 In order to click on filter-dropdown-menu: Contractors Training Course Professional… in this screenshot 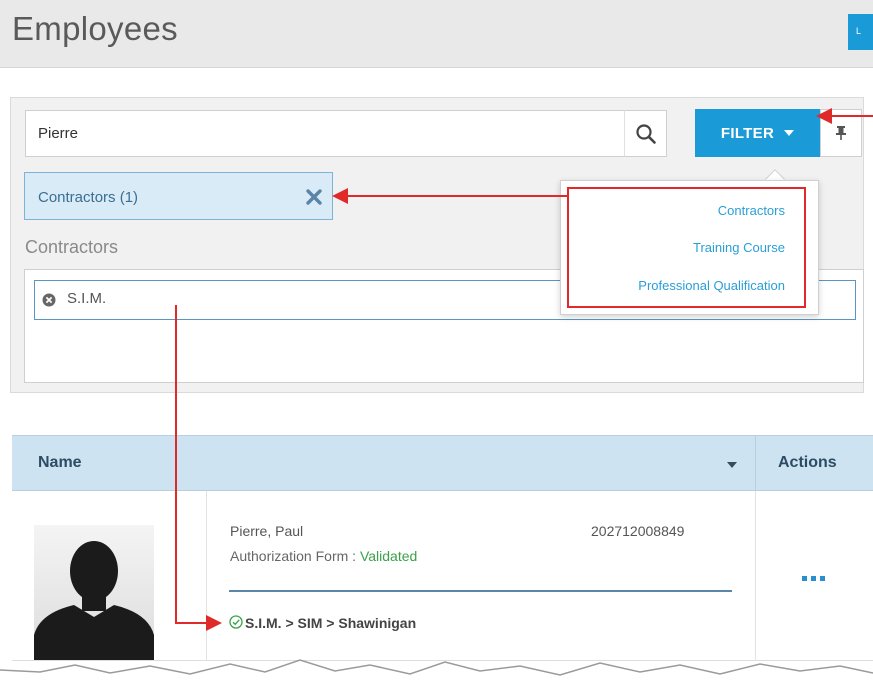, I will do `click(689, 247)`.